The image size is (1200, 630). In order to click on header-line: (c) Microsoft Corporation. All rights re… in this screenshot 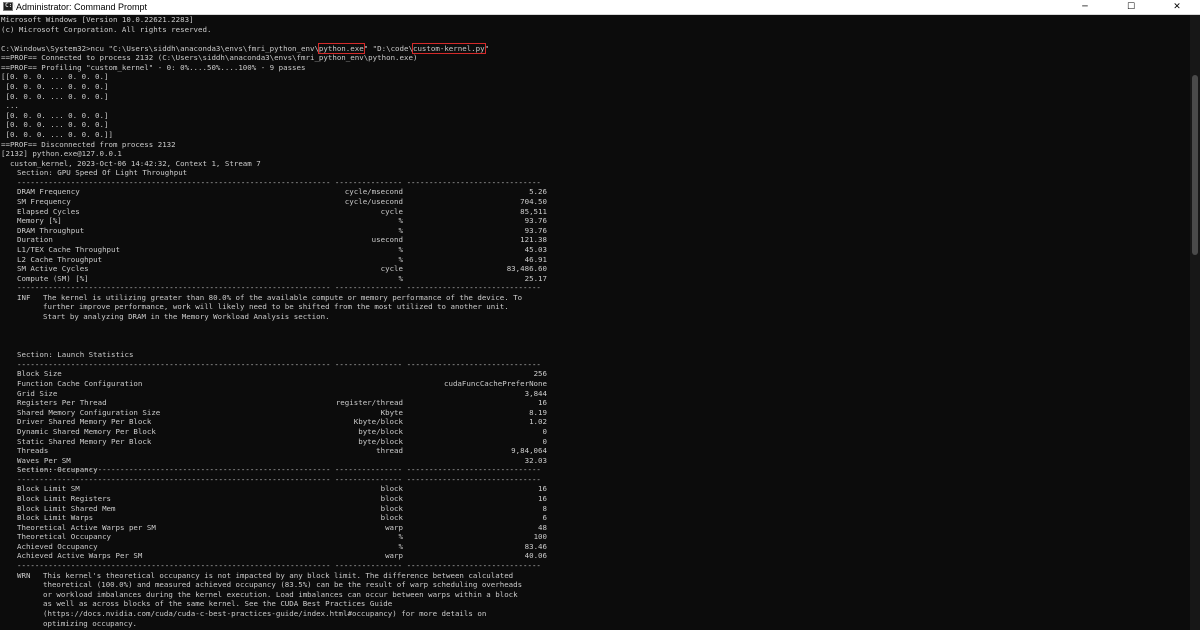, I will do `click(106, 29)`.